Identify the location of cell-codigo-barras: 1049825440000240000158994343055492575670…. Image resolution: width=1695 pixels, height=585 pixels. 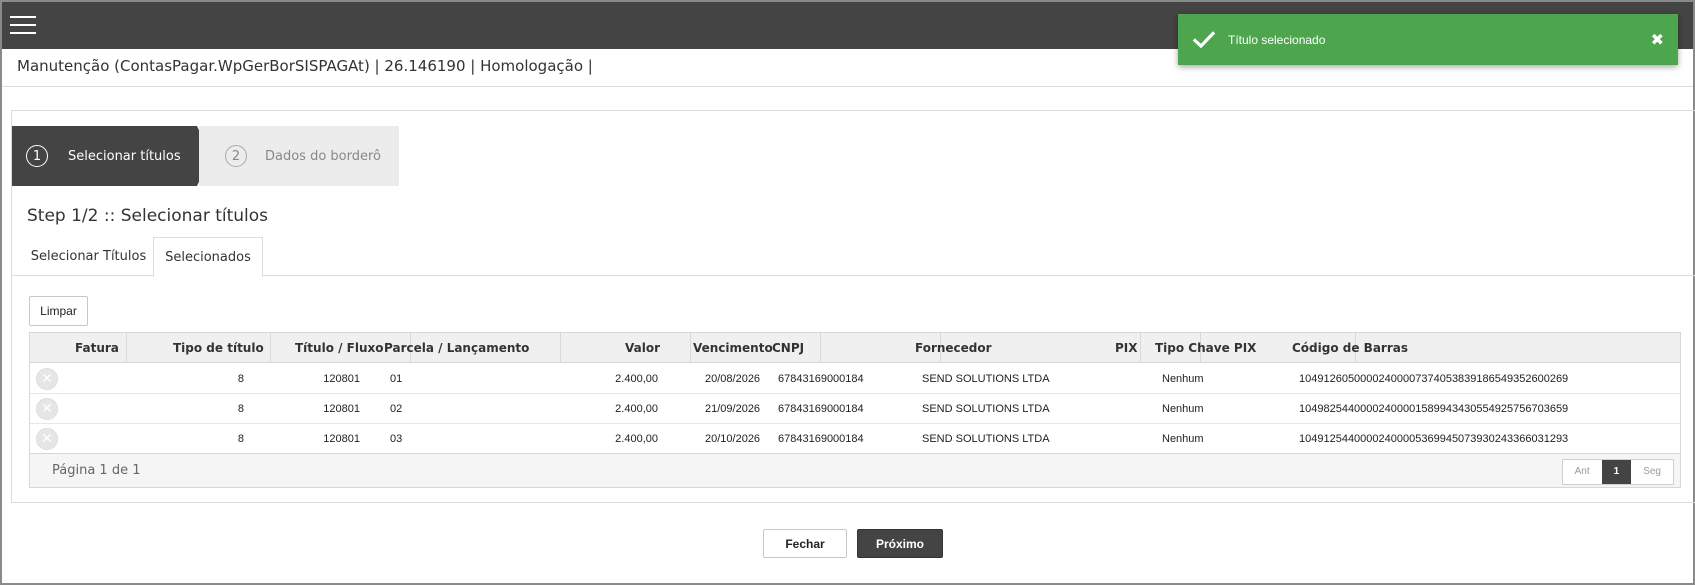
(1434, 409).